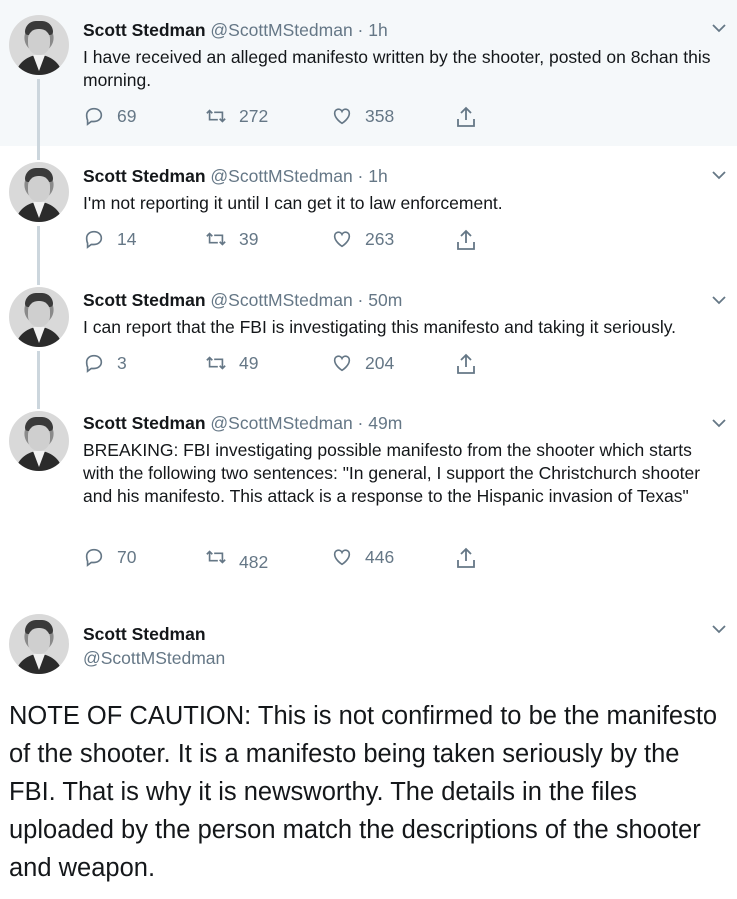 This screenshot has height=899, width=737. I want to click on reply-button: 70, so click(109, 557).